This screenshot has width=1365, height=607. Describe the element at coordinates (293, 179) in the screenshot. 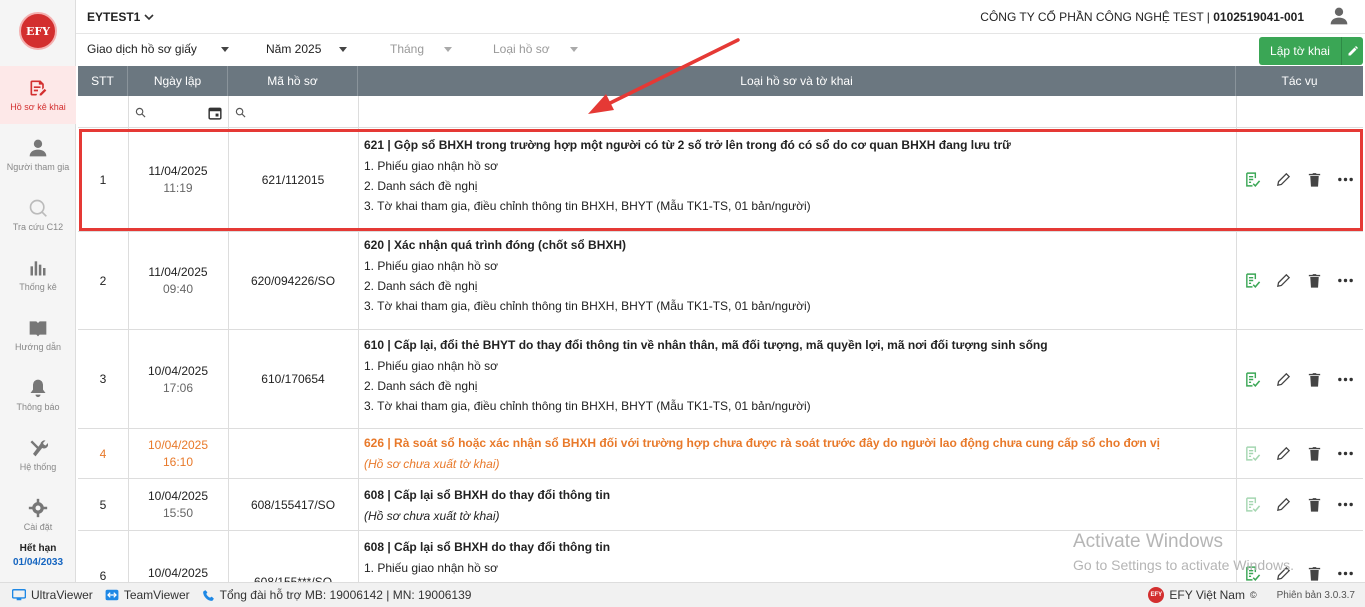

I see `row-code: 621/112015` at that location.